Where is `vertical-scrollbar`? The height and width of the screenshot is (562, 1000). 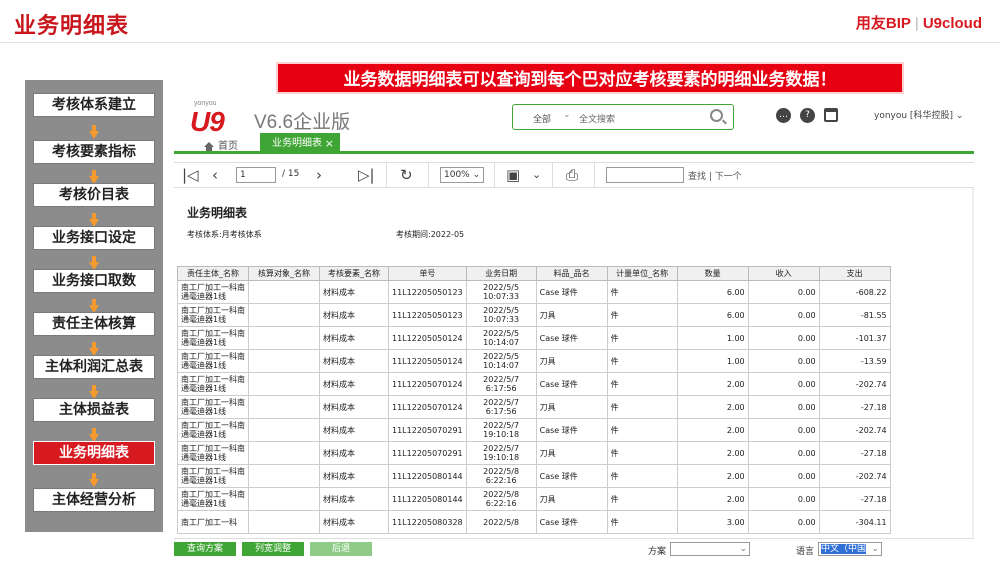 vertical-scrollbar is located at coordinates (973, 363).